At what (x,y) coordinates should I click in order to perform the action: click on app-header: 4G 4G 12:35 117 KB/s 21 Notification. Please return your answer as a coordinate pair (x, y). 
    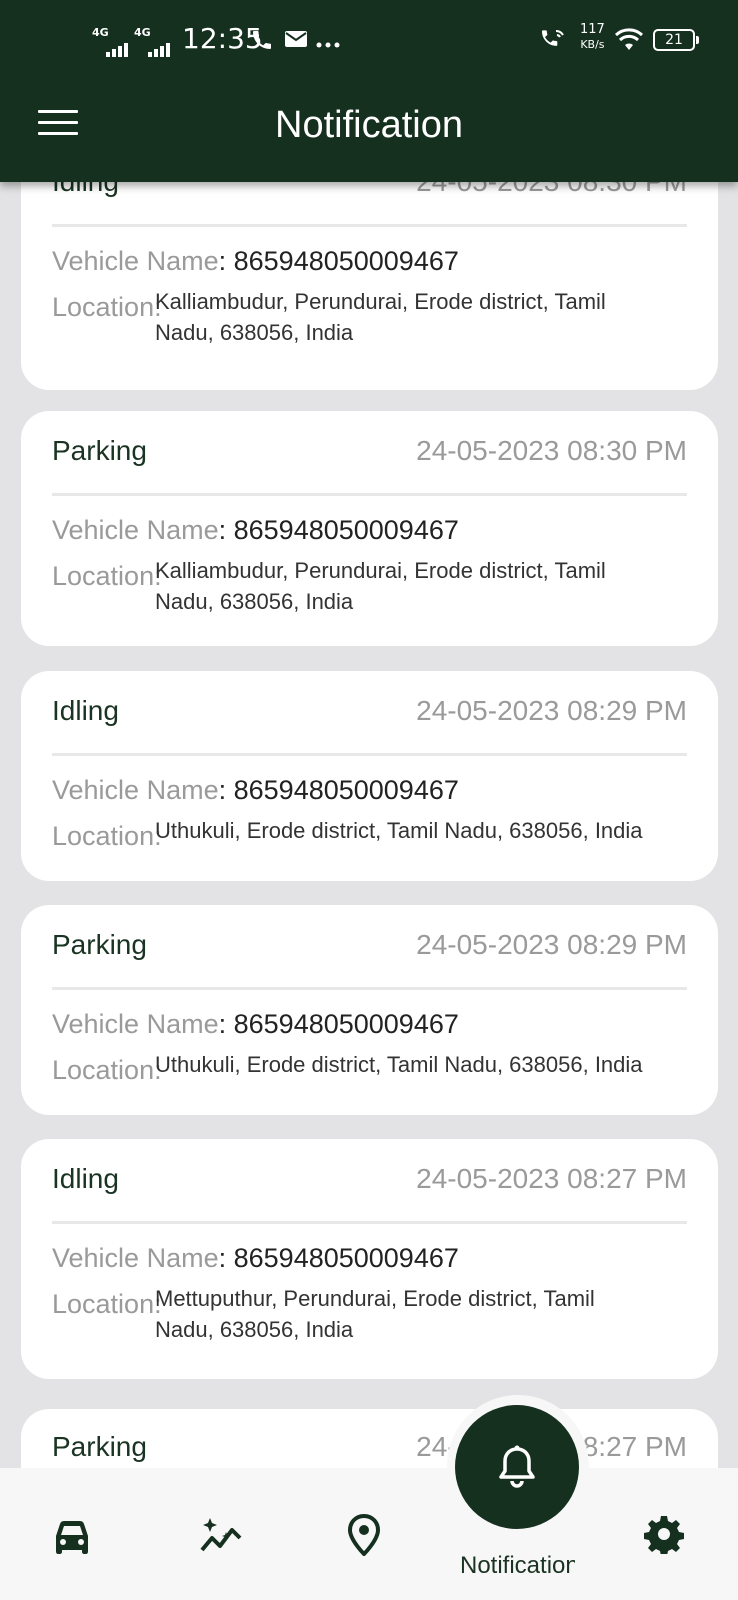
    Looking at the image, I should click on (369, 91).